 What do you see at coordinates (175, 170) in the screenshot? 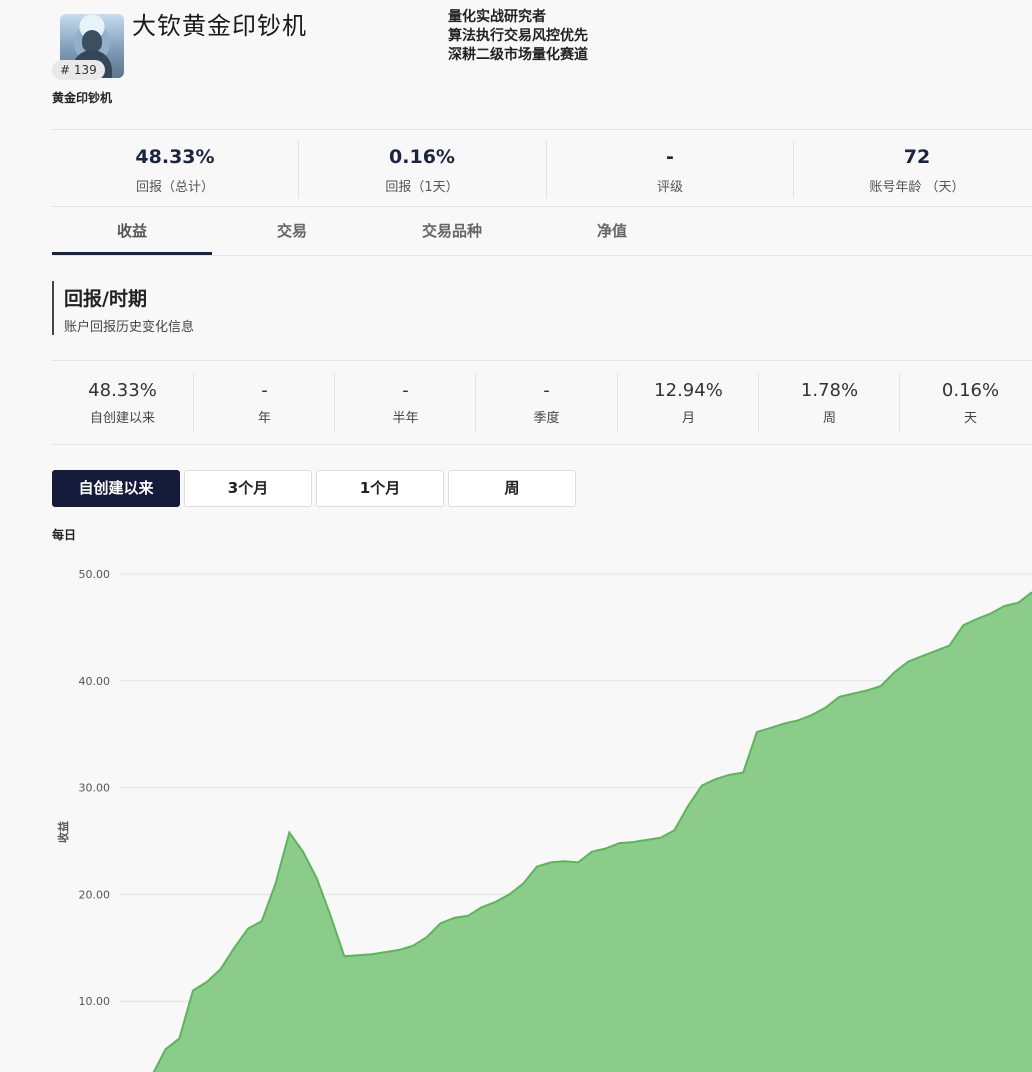
I see `stat-total-return: 48.33% 回报（总计）` at bounding box center [175, 170].